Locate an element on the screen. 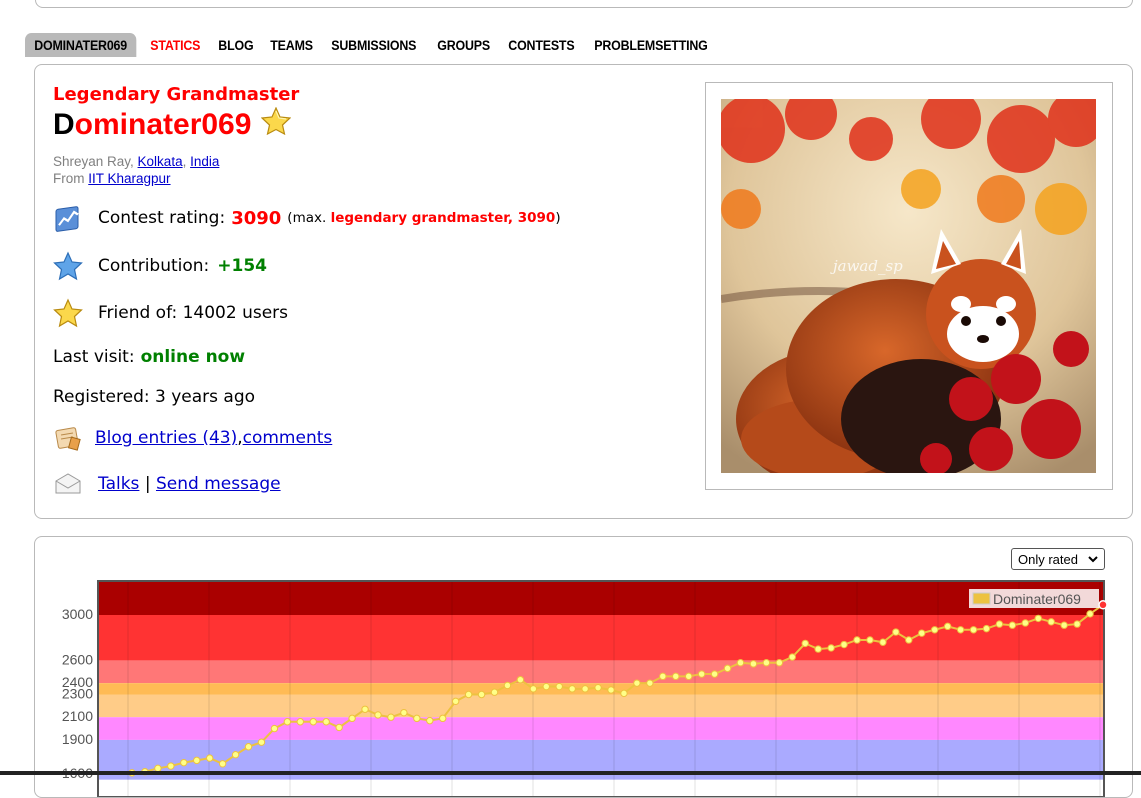 Image resolution: width=1141 pixels, height=798 pixels. user-name: Shreyan Ray, is located at coordinates (95, 161).